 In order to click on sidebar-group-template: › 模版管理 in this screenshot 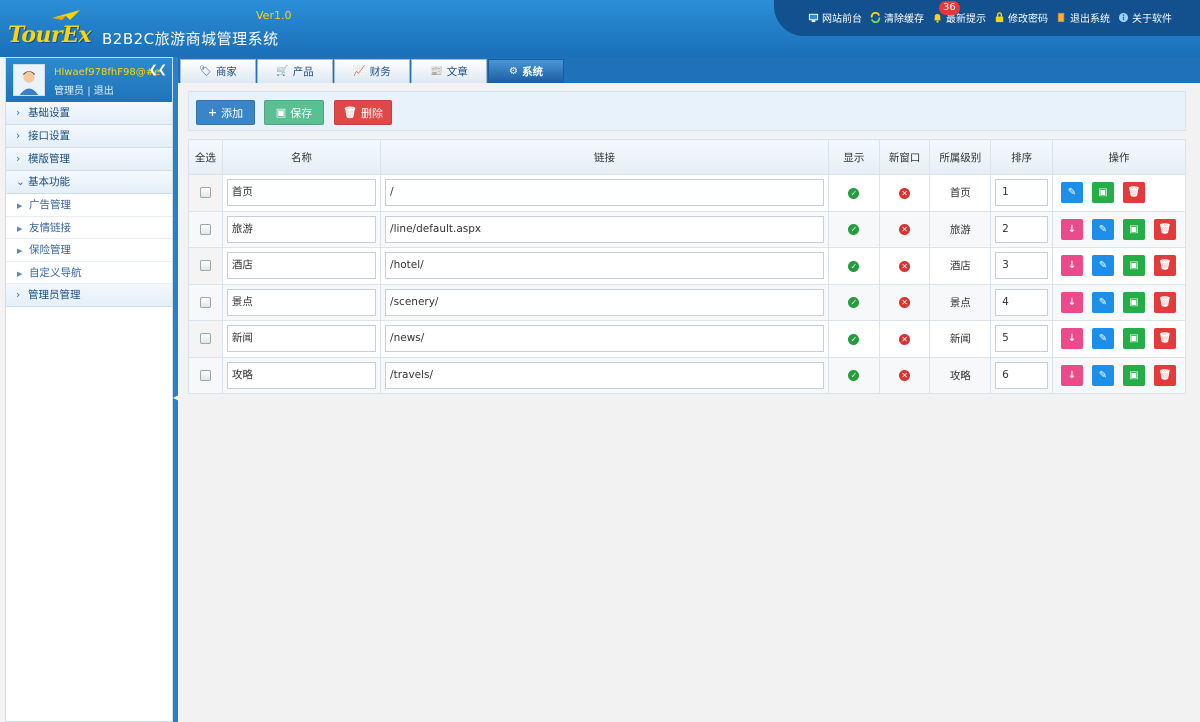, I will do `click(89, 159)`.